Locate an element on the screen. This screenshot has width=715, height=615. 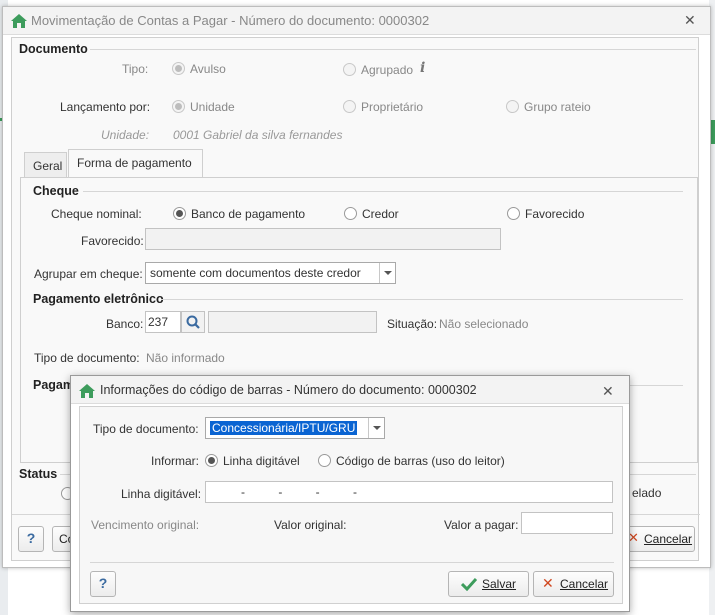
search-icon is located at coordinates (193, 322).